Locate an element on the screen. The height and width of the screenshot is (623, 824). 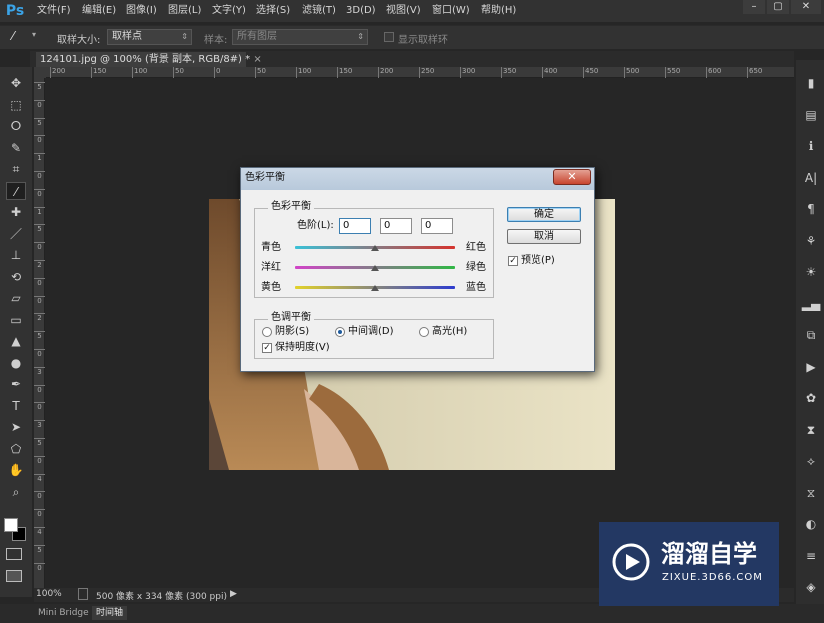
eraser-icon: ▱ is located at coordinates (16, 298).